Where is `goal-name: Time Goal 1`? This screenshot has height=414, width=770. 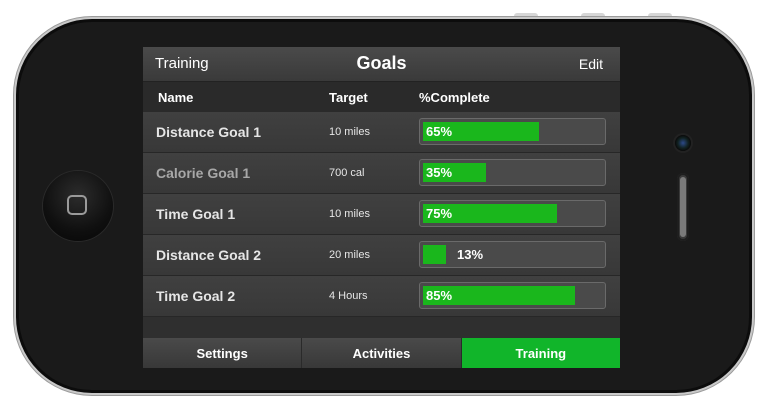 goal-name: Time Goal 1 is located at coordinates (196, 214).